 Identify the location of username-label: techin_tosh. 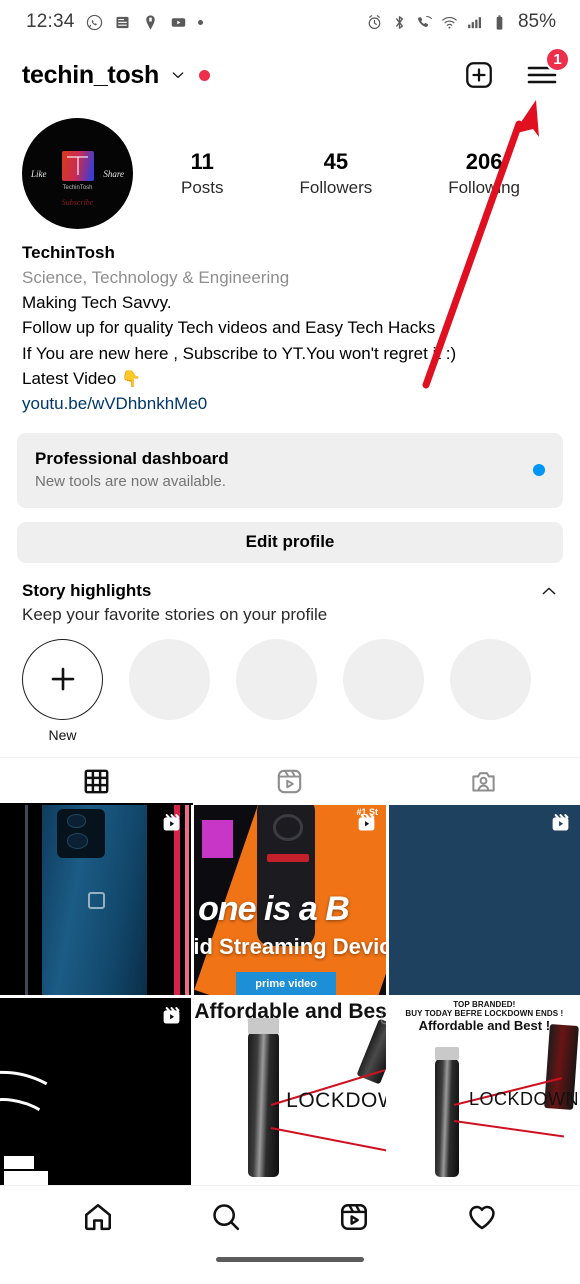
(90, 75).